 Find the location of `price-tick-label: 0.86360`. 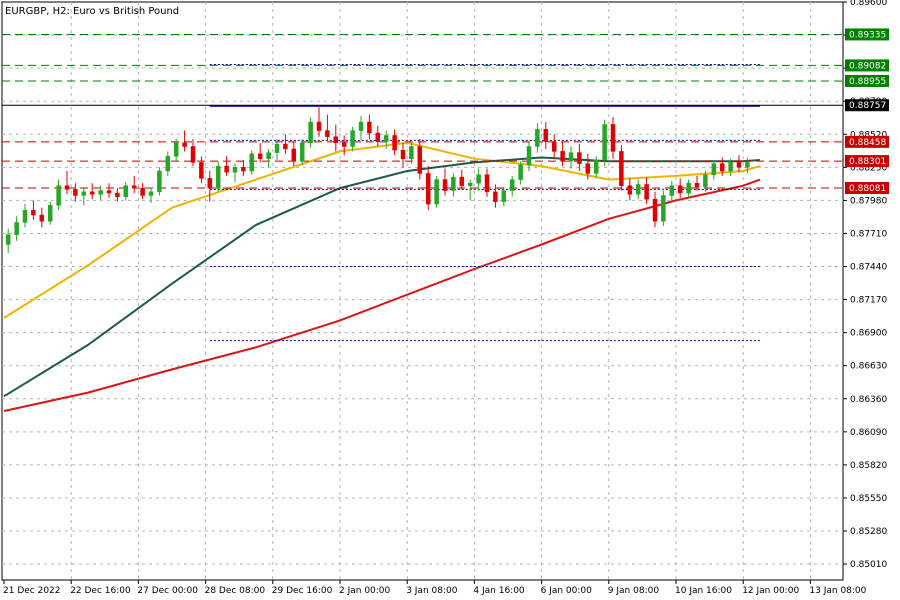

price-tick-label: 0.86360 is located at coordinates (868, 400).